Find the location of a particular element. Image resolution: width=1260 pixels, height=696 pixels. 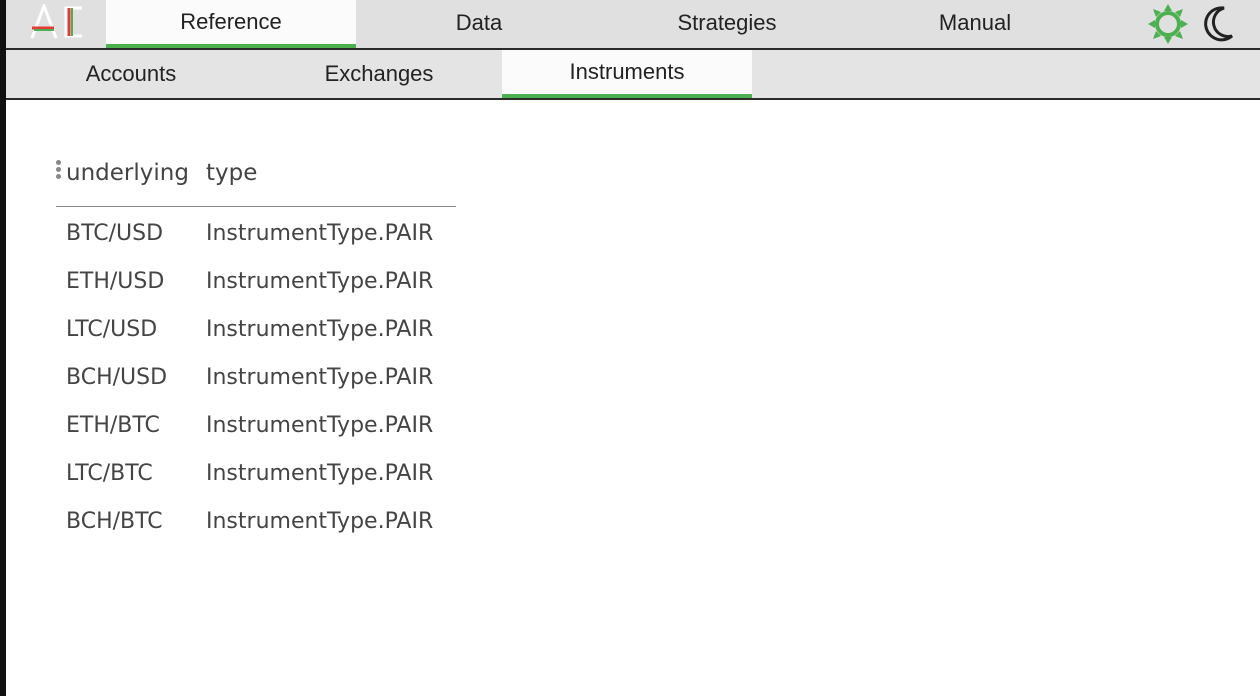

tab-reference: Reference is located at coordinates (231, 24).